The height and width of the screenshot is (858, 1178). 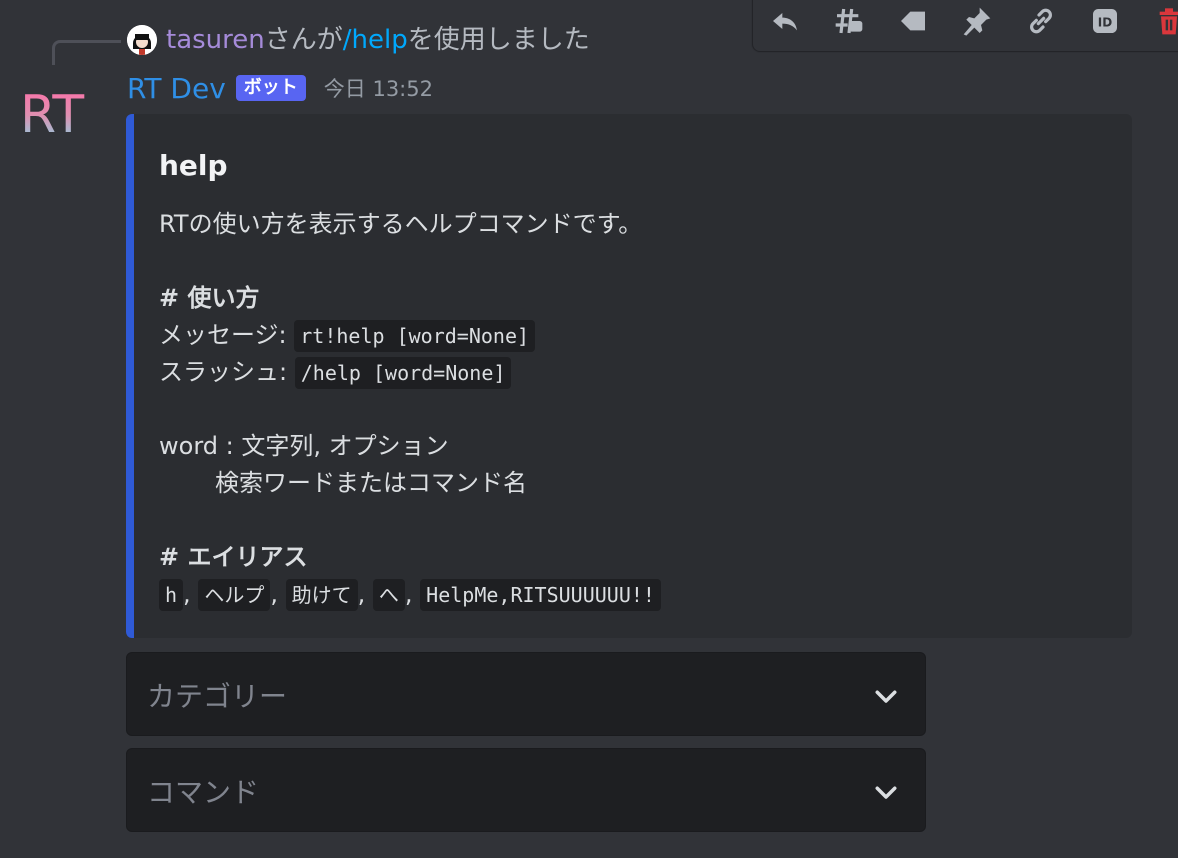 I want to click on tag-icon, so click(x=913, y=21).